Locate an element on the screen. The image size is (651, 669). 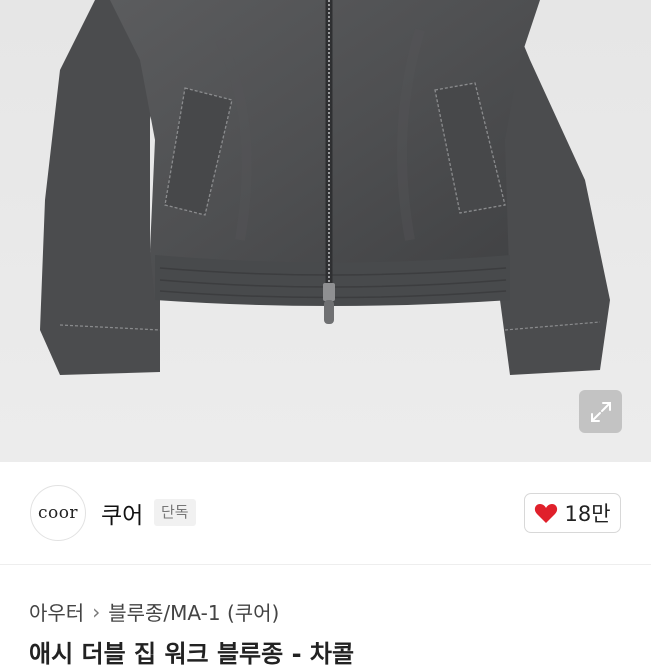
breadcrumb-subcategory: 블루종/MA-1 (쿠어) is located at coordinates (193, 611).